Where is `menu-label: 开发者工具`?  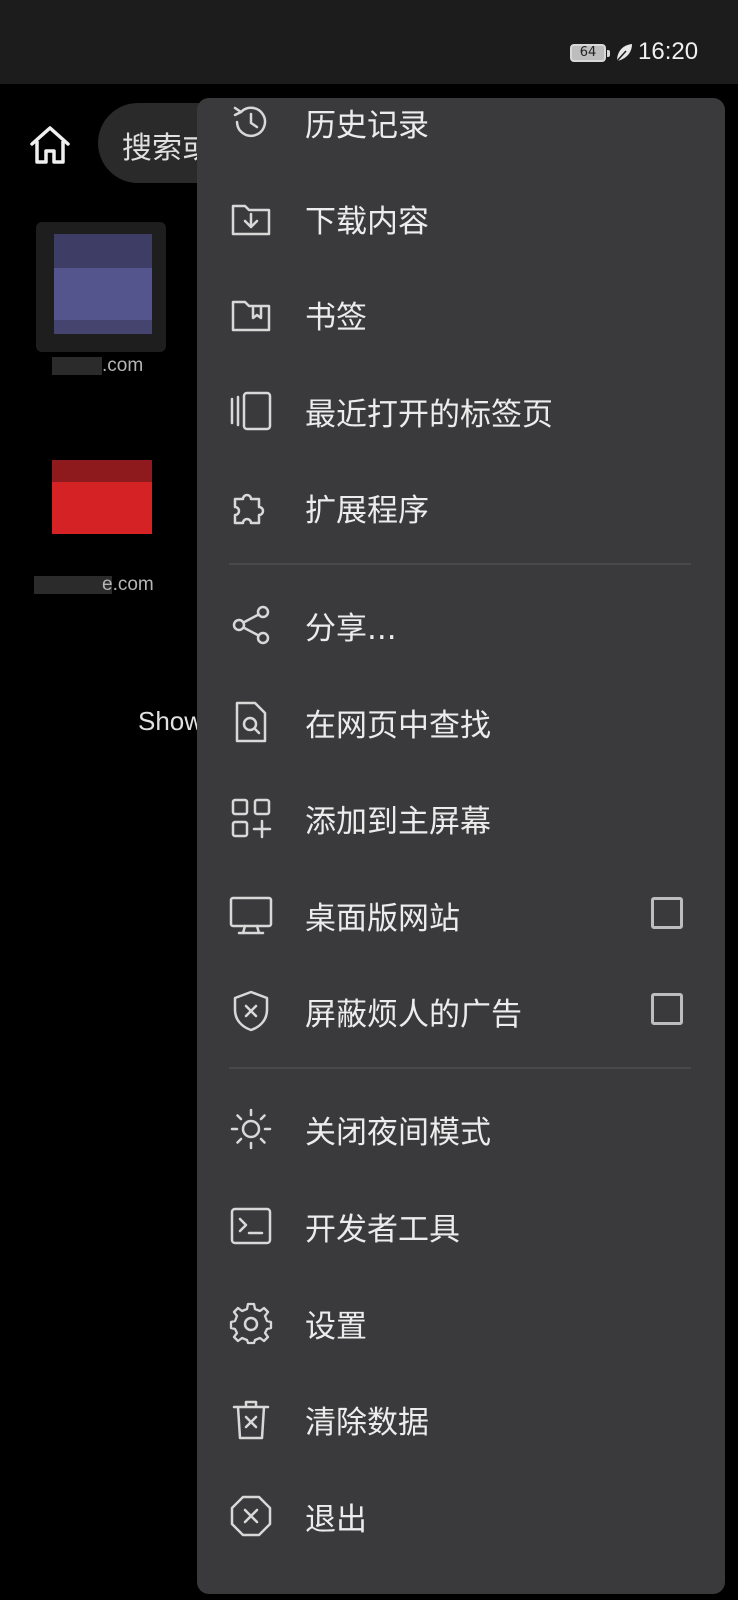 menu-label: 开发者工具 is located at coordinates (382, 1230).